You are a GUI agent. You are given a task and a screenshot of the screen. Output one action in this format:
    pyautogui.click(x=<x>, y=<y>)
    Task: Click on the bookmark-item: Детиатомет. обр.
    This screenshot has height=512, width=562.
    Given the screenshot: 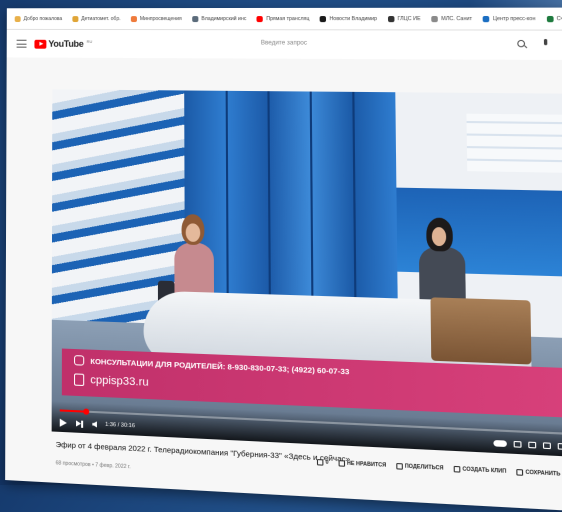 What is the action you would take?
    pyautogui.click(x=96, y=18)
    